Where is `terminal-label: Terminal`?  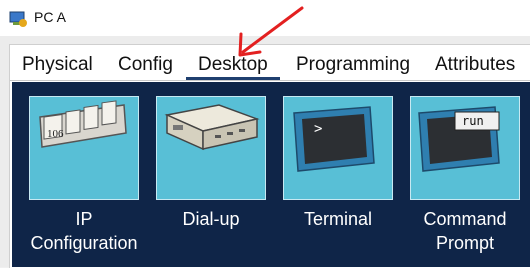 terminal-label: Terminal is located at coordinates (338, 219).